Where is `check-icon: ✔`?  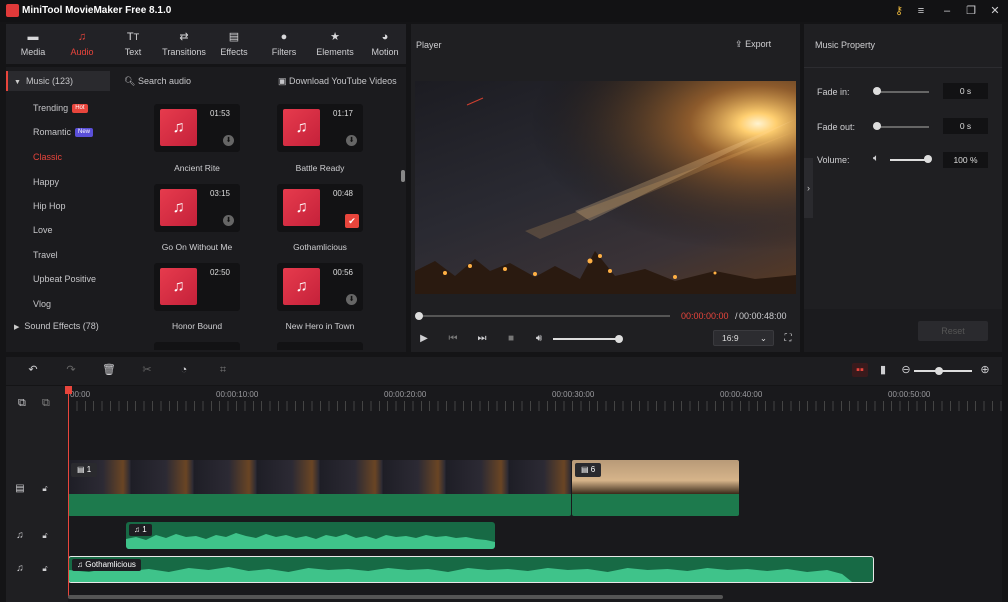
check-icon: ✔ is located at coordinates (352, 221).